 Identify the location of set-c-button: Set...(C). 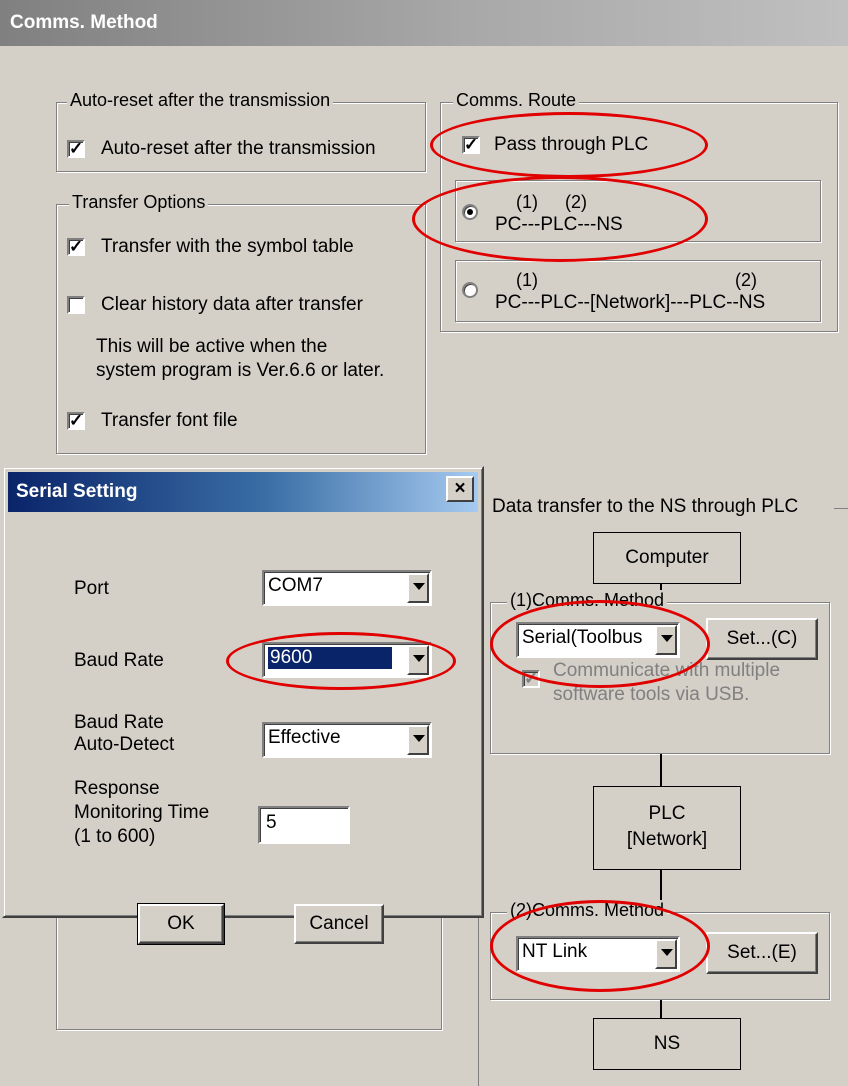
(762, 639).